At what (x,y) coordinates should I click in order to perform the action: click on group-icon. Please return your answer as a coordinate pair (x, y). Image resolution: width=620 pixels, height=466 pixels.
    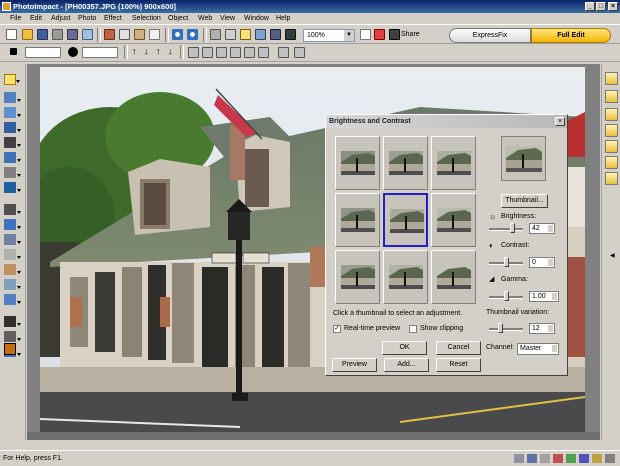
    Looking at the image, I should click on (299, 52).